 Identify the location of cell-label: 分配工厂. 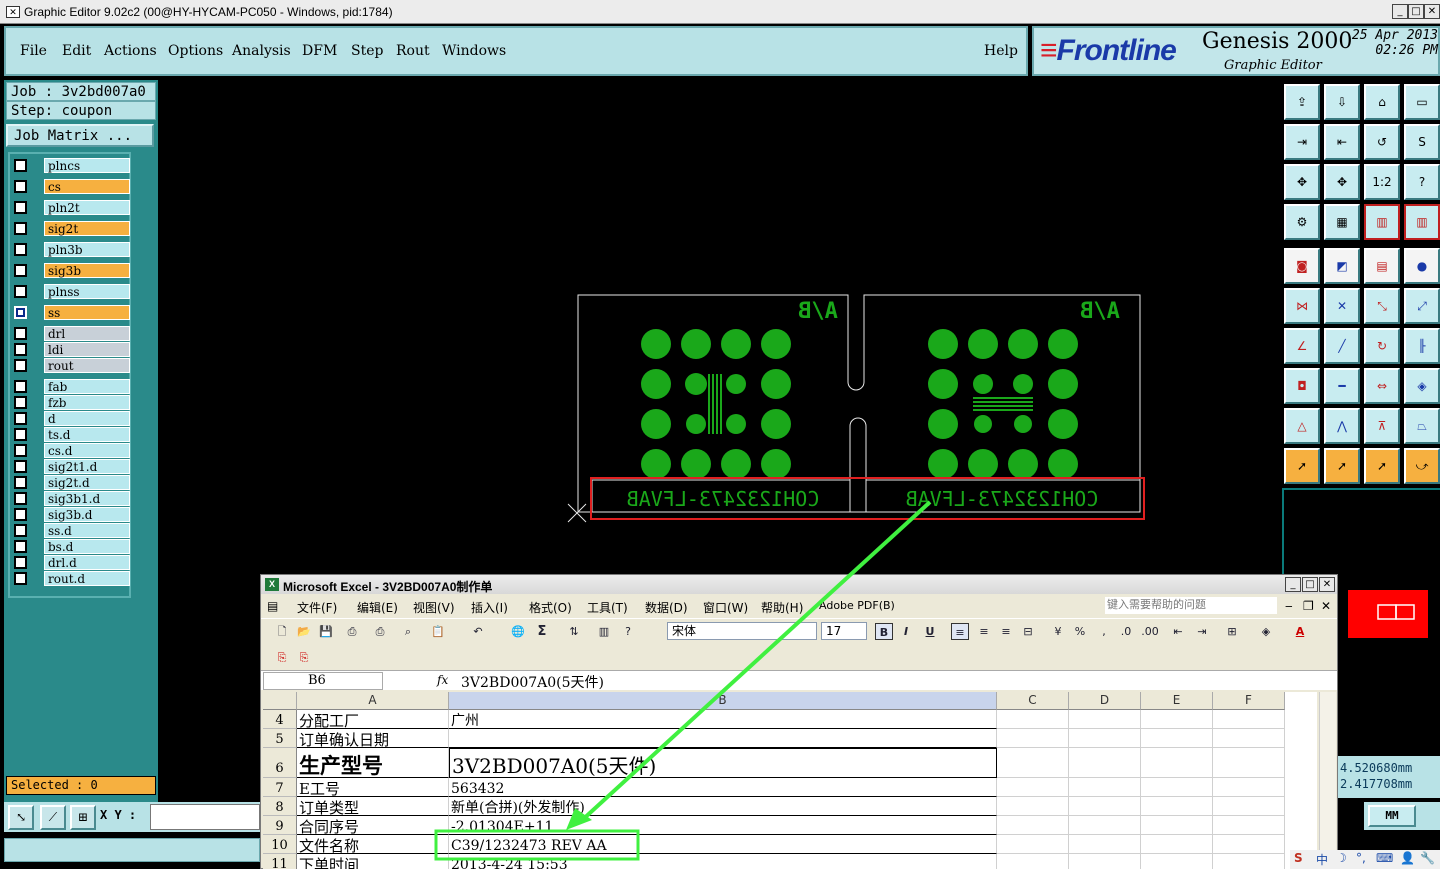
(373, 719).